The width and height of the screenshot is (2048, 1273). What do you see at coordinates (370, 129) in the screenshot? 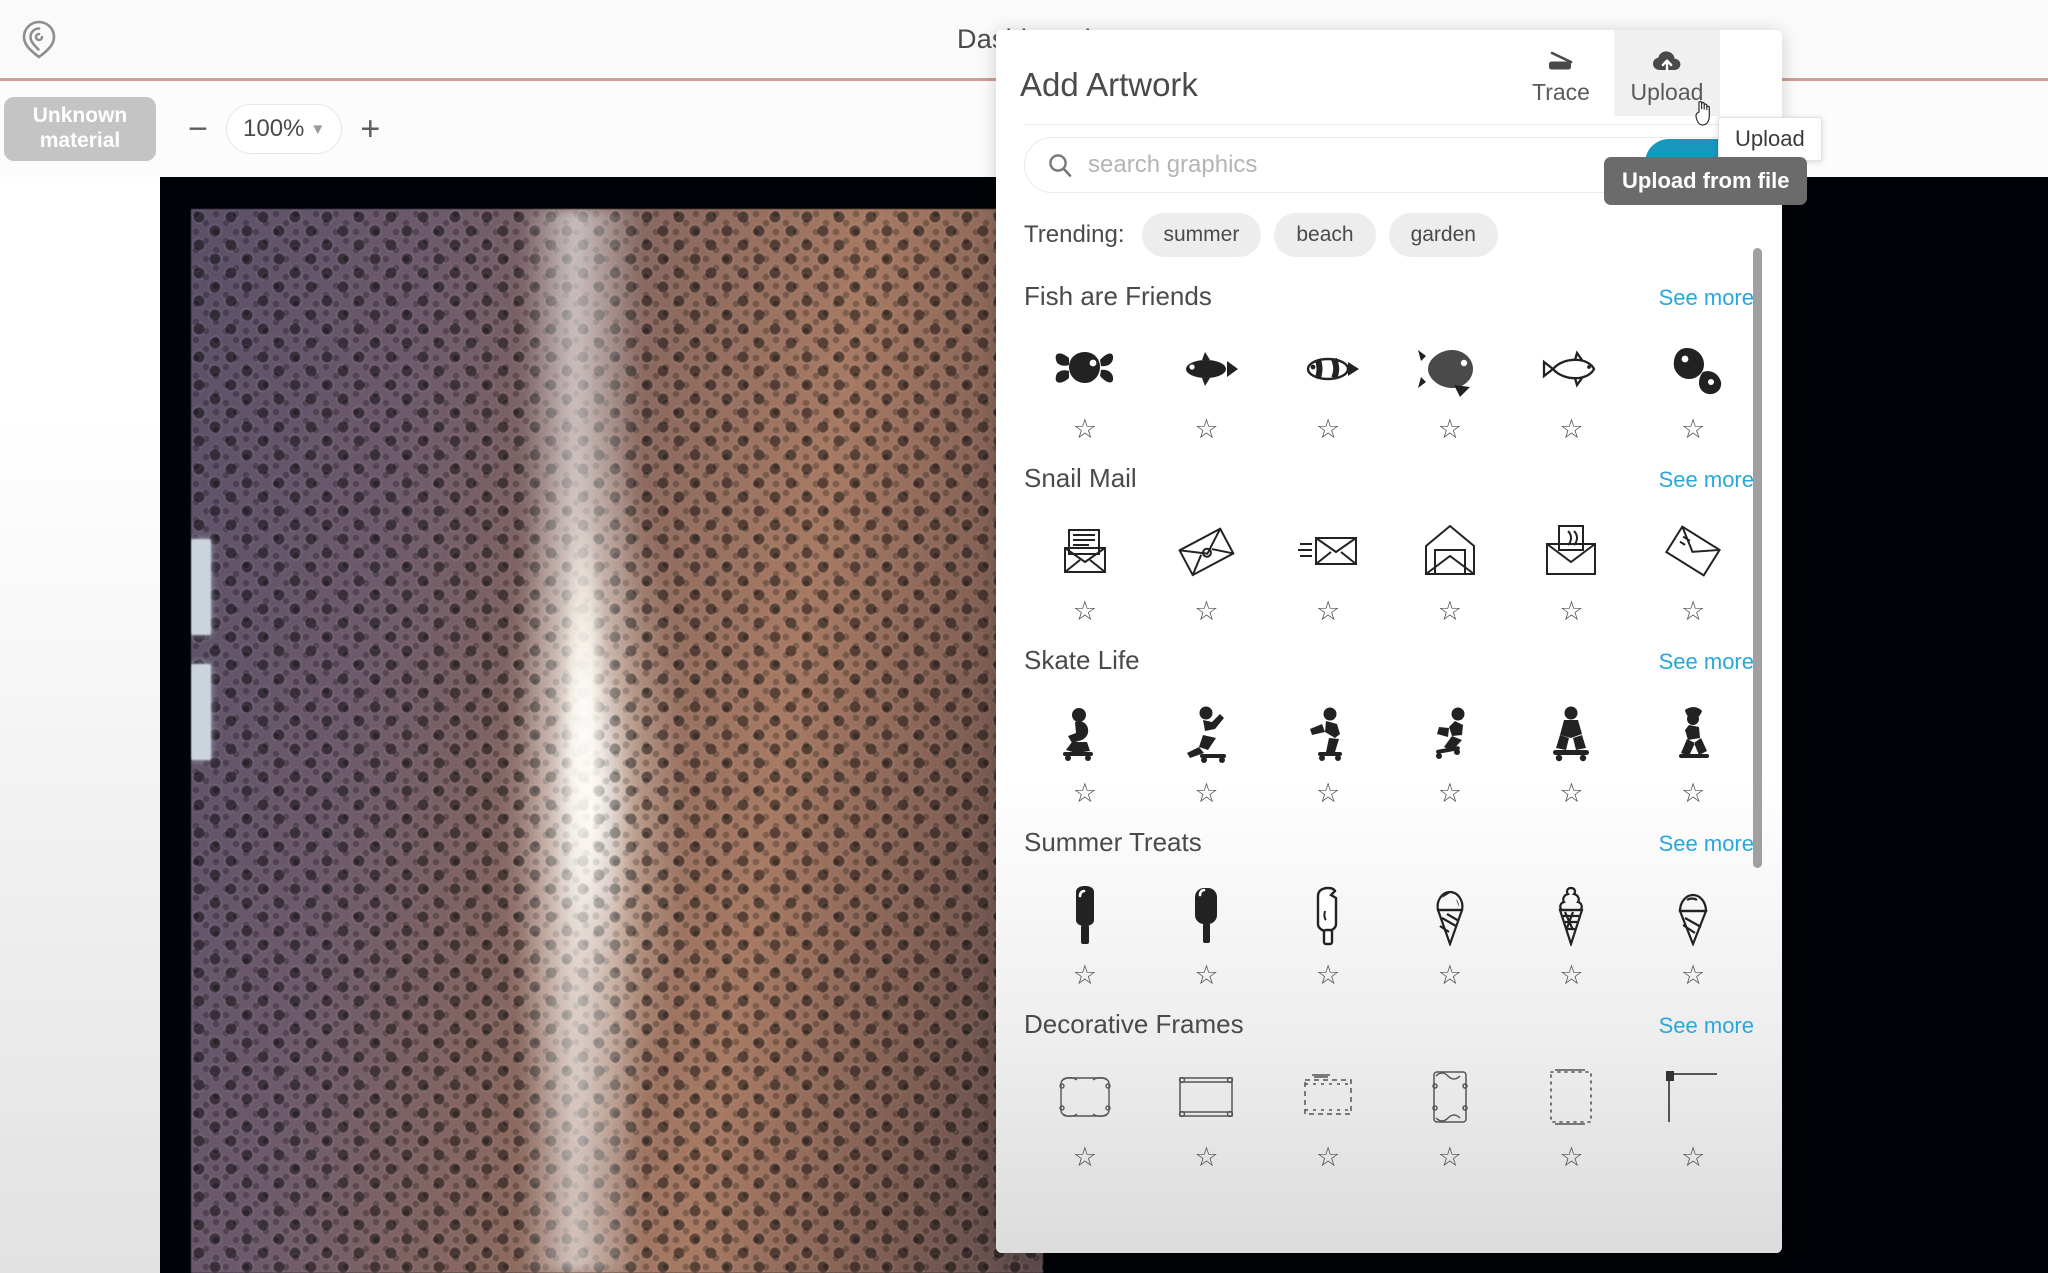
I see `zoom-in-button: +` at bounding box center [370, 129].